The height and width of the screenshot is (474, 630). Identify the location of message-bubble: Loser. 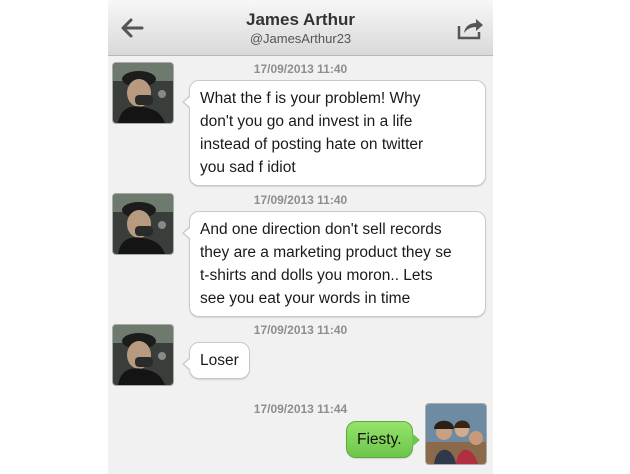
(216, 360).